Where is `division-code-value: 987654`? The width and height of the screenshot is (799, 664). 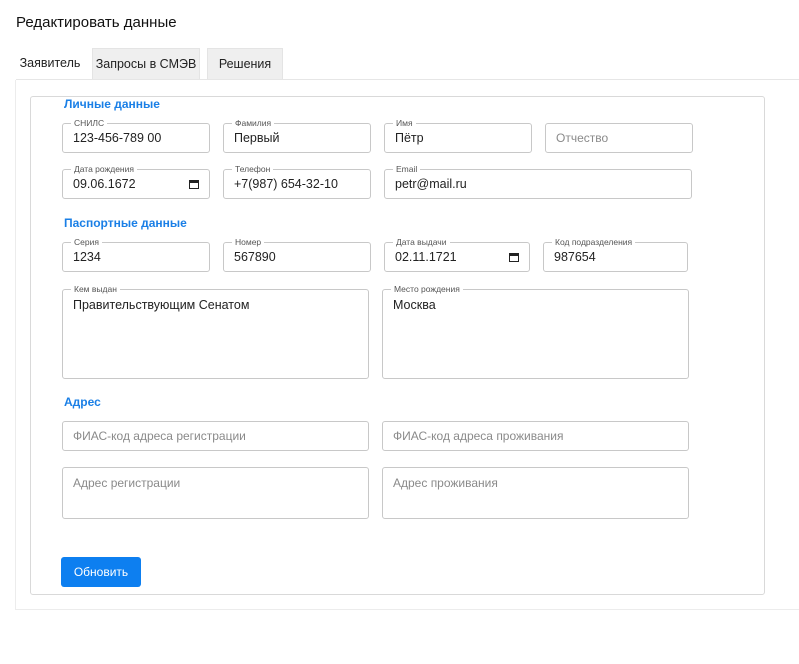
division-code-value: 987654 is located at coordinates (575, 257).